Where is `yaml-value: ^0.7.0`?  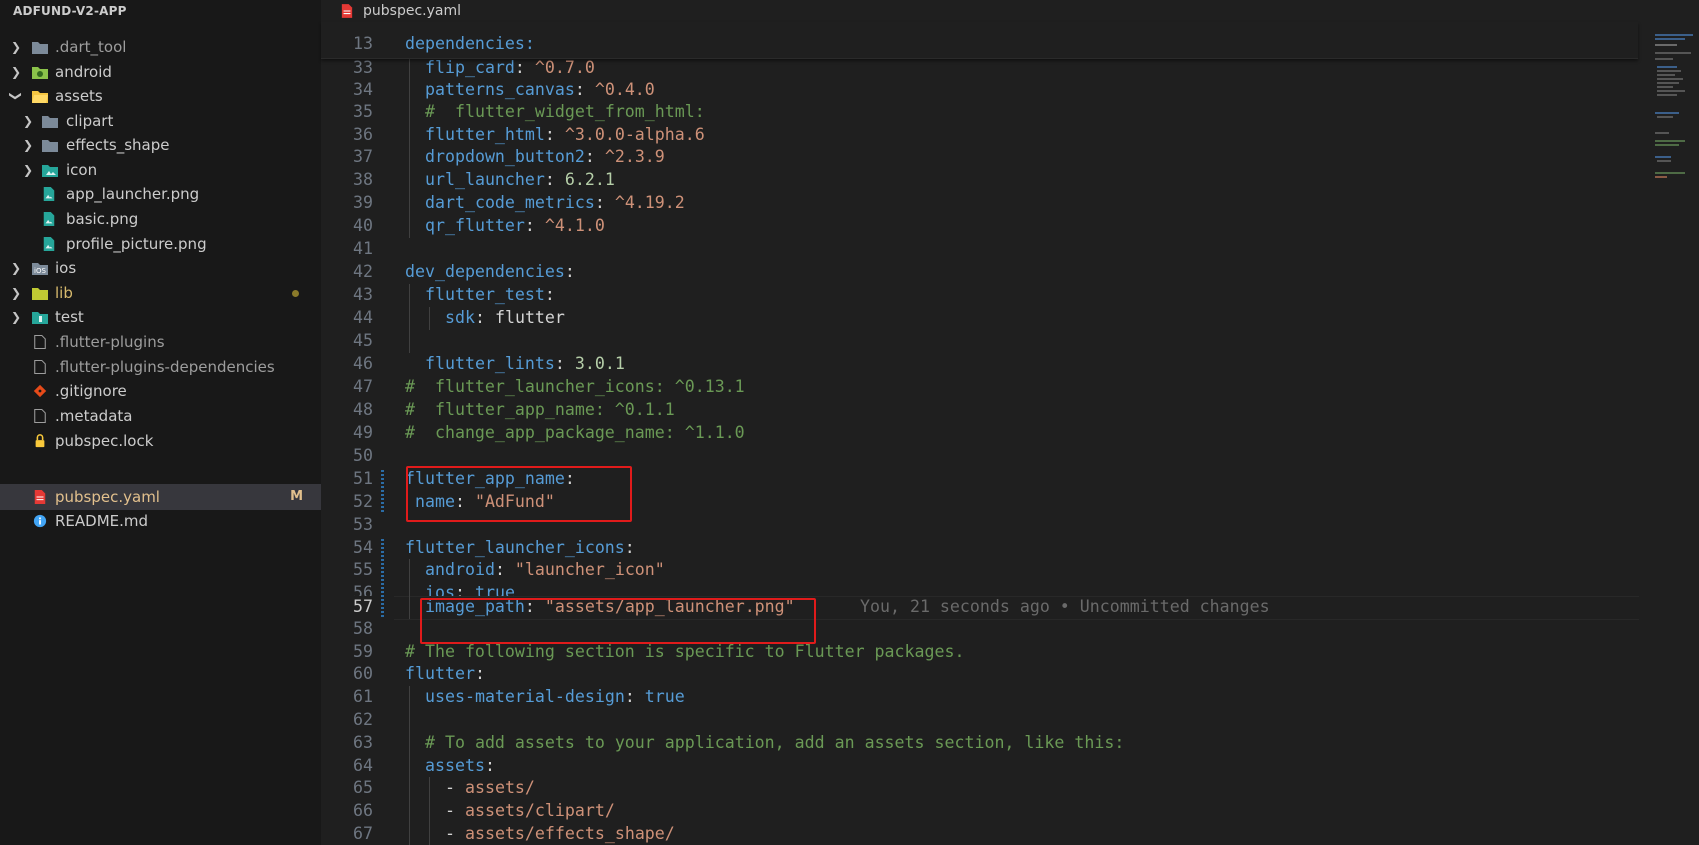
yaml-value: ^0.7.0 is located at coordinates (564, 67).